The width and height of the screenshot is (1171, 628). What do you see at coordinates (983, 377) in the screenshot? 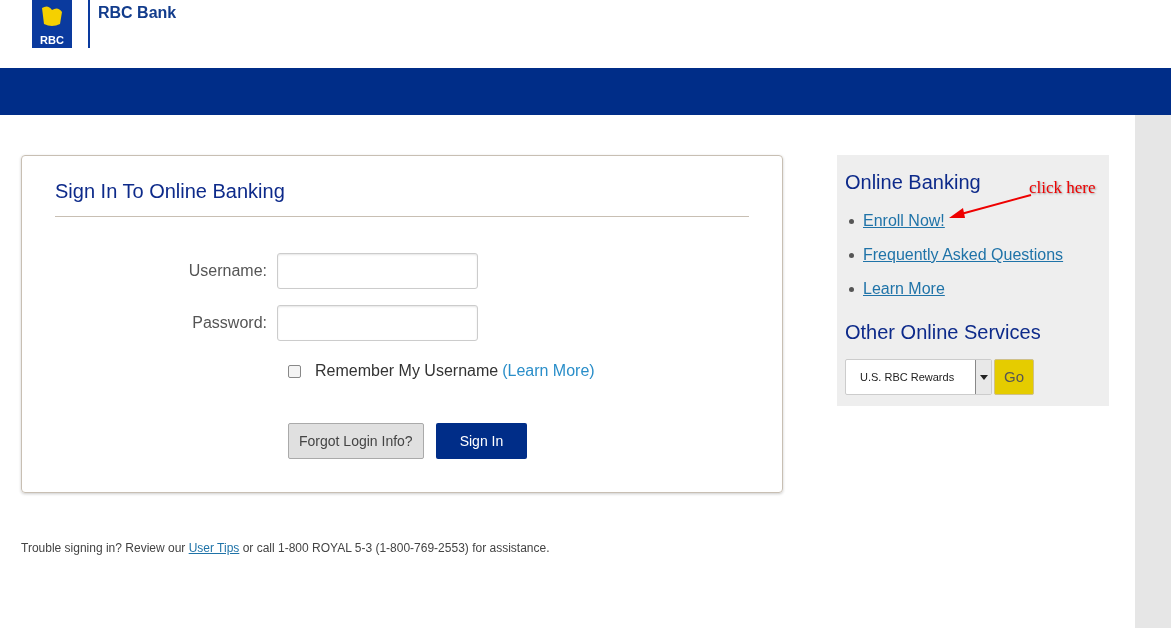
I see `caret-icon` at bounding box center [983, 377].